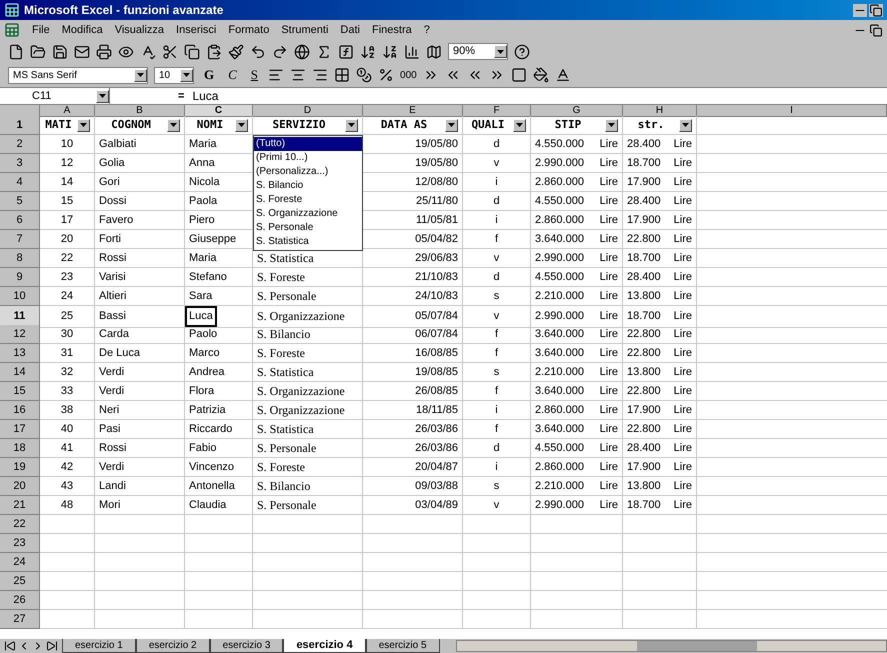 The width and height of the screenshot is (887, 653). What do you see at coordinates (671, 646) in the screenshot?
I see `horizontal-scrollbar` at bounding box center [671, 646].